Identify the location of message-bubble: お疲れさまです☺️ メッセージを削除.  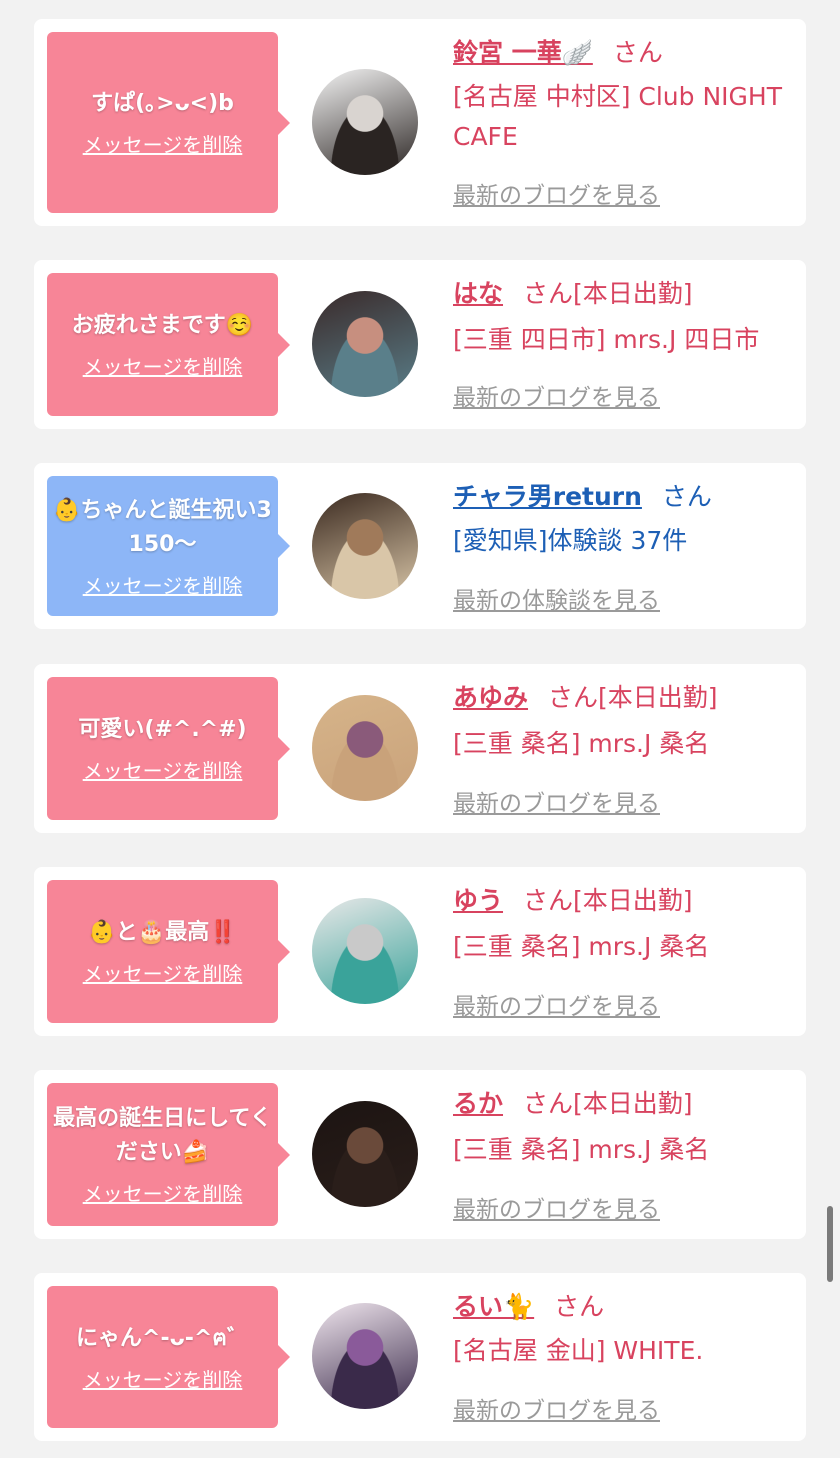
(168, 344).